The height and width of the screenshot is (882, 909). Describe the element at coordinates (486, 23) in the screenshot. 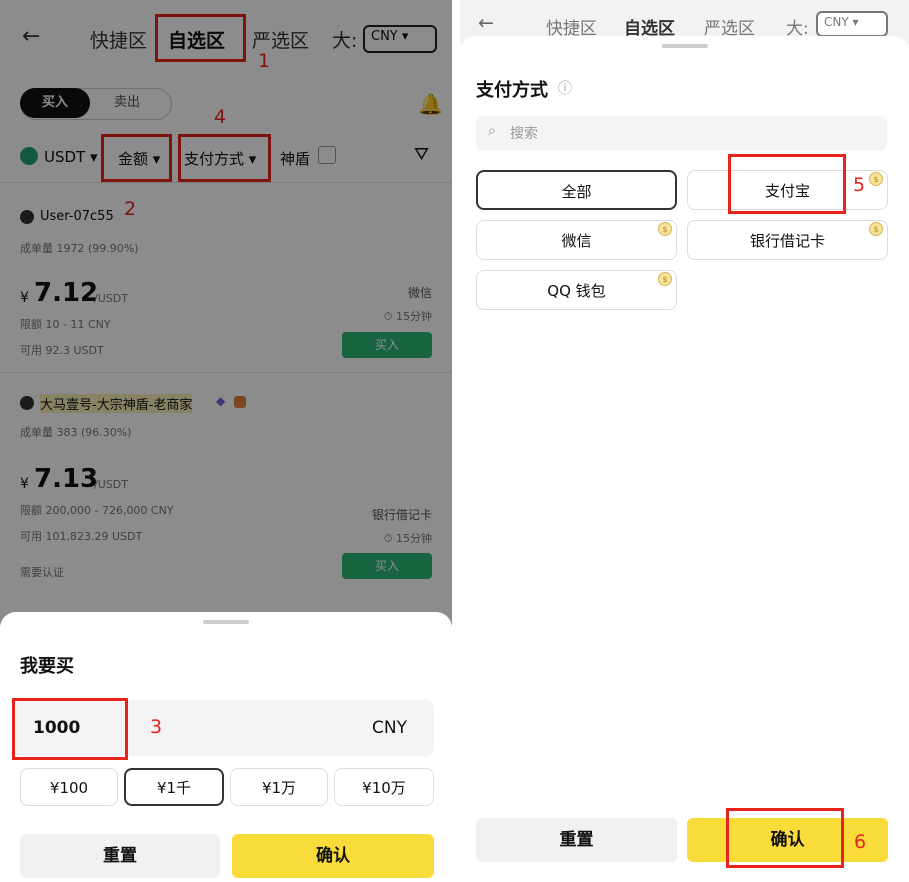

I see `back-icon: ←` at that location.